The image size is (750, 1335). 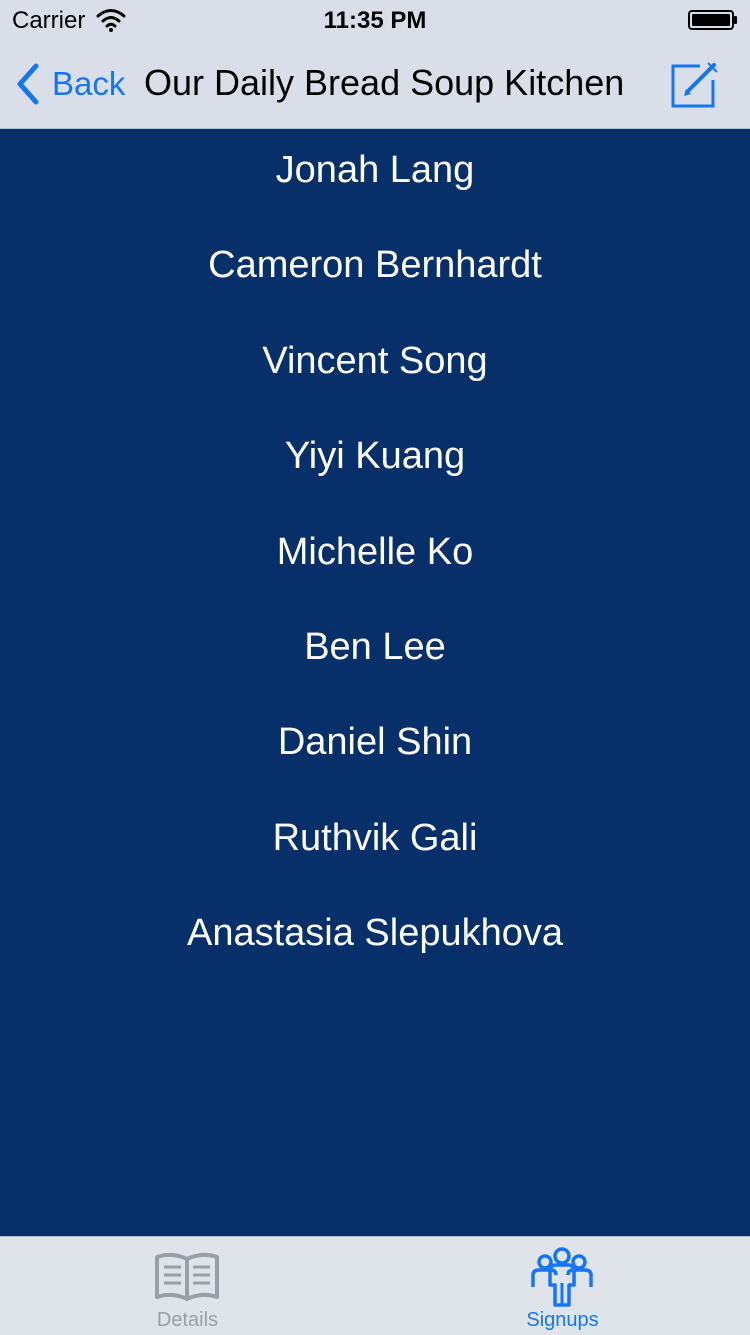 I want to click on back-button: Back, so click(x=69, y=84).